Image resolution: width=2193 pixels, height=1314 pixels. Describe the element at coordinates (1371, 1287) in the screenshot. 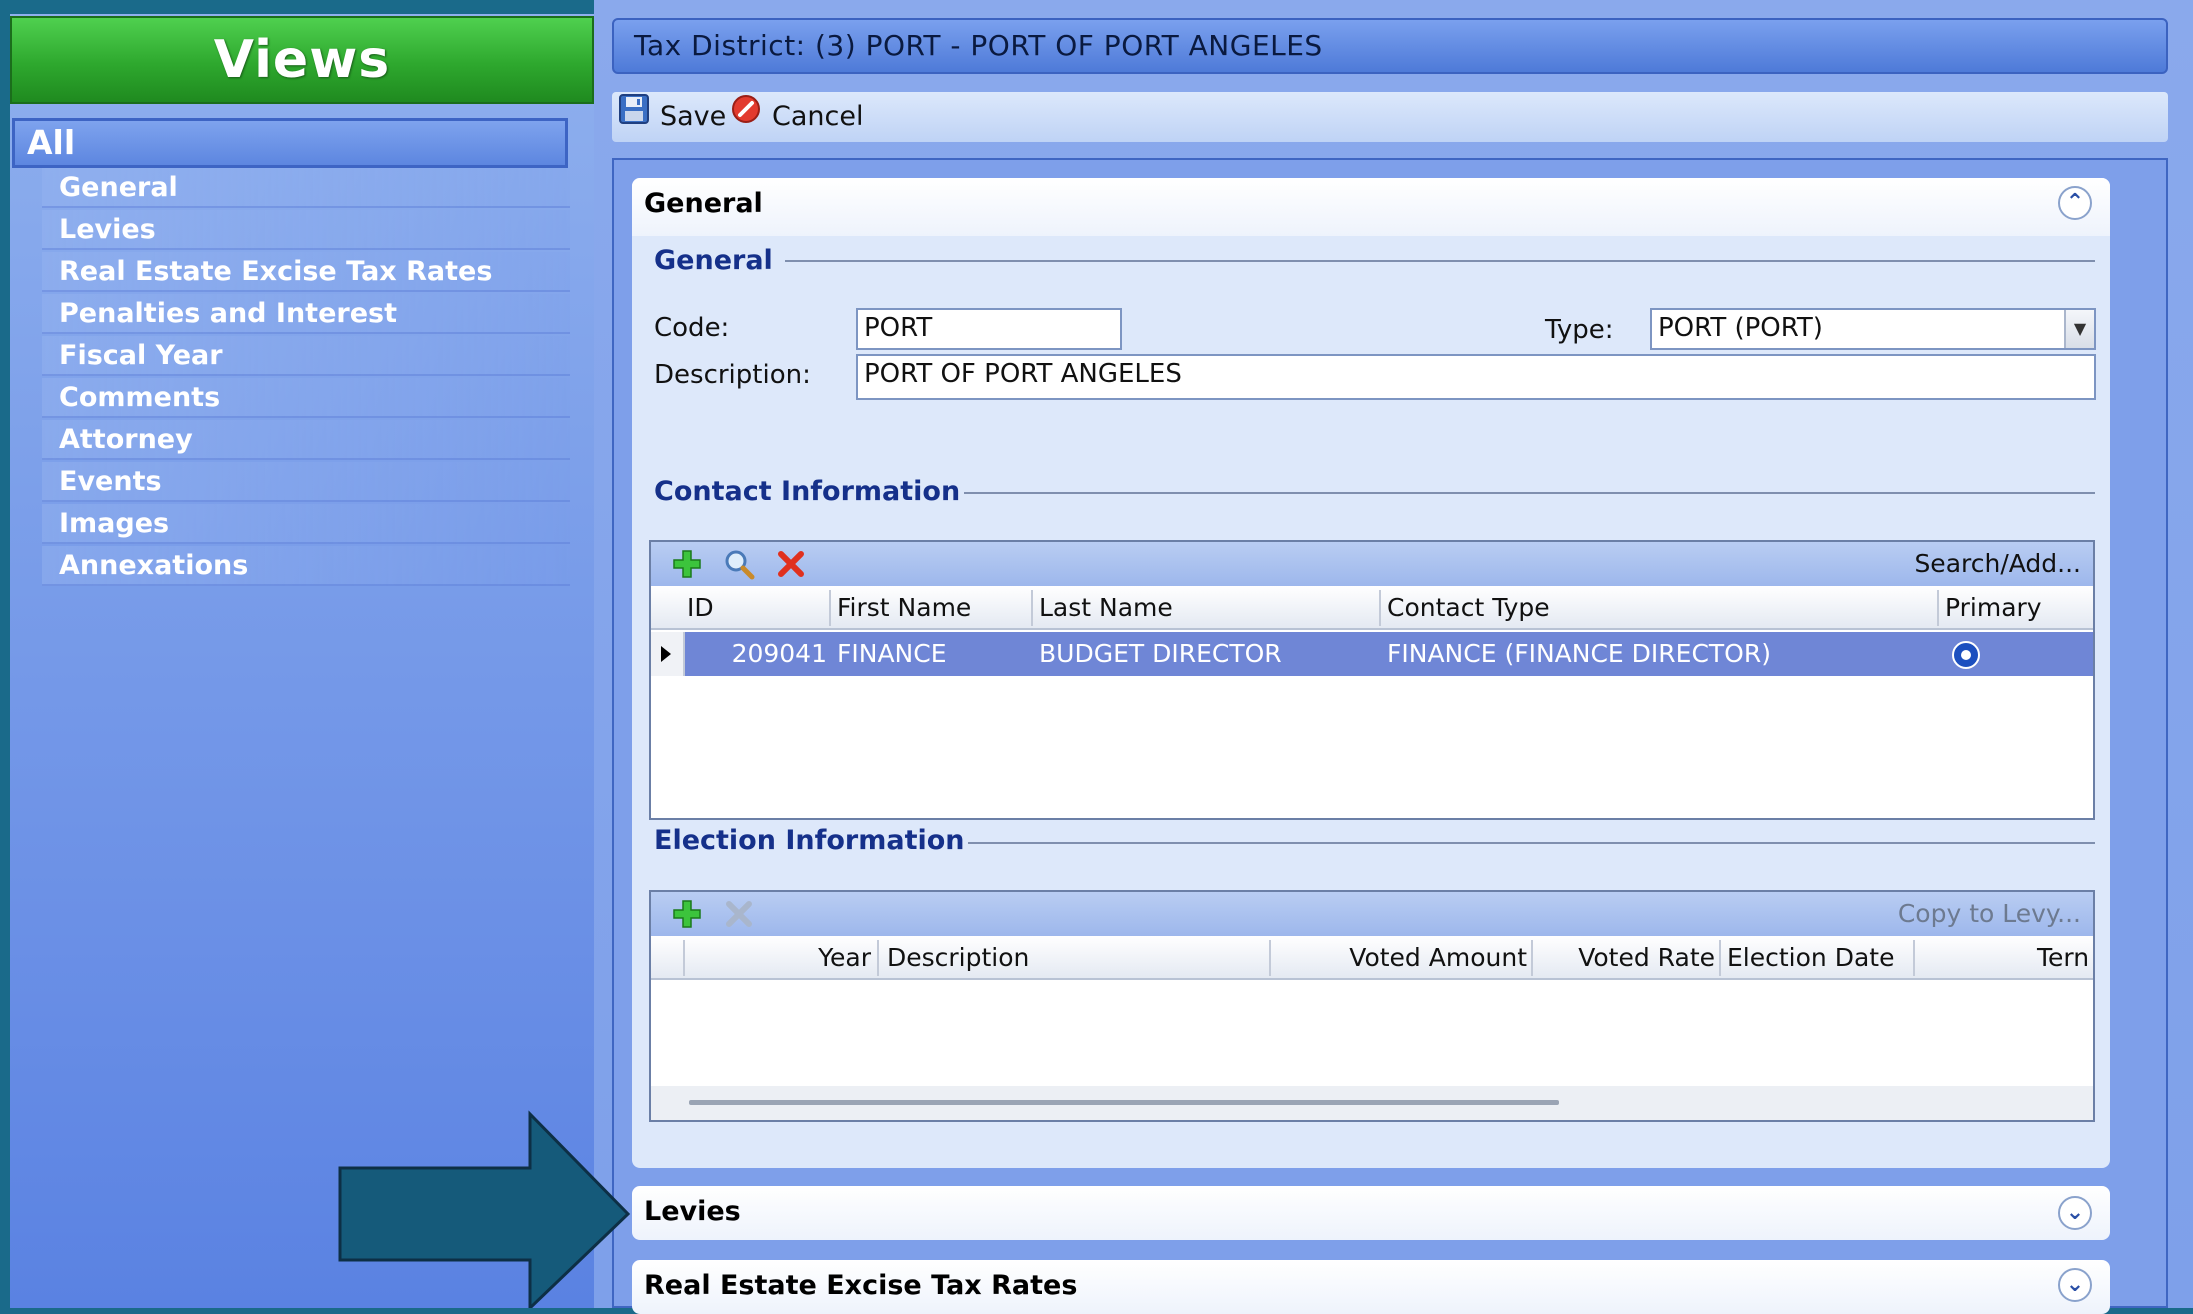

I see `reet-section-header: Real Estate Excise Tax Rates` at that location.